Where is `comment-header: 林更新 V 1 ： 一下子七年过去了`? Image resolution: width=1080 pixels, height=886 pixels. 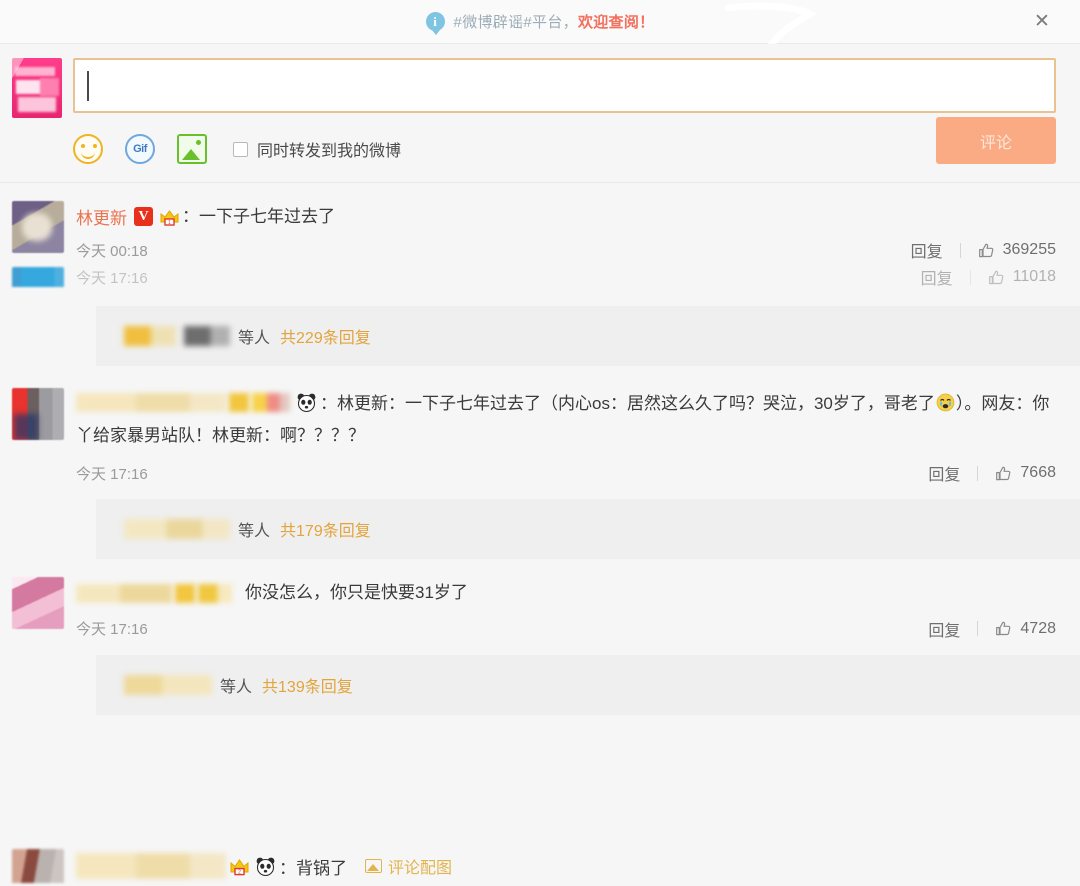 comment-header: 林更新 V 1 ： 一下子七年过去了 is located at coordinates (566, 216).